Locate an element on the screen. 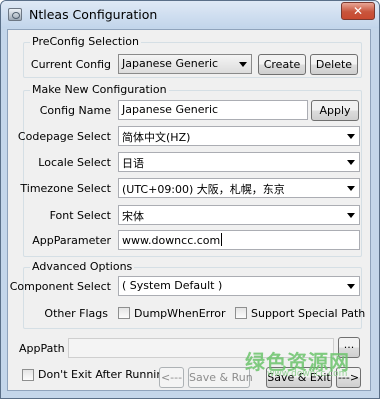 The image size is (380, 399). codepage-value: 简体中文(HZ) is located at coordinates (156, 137).